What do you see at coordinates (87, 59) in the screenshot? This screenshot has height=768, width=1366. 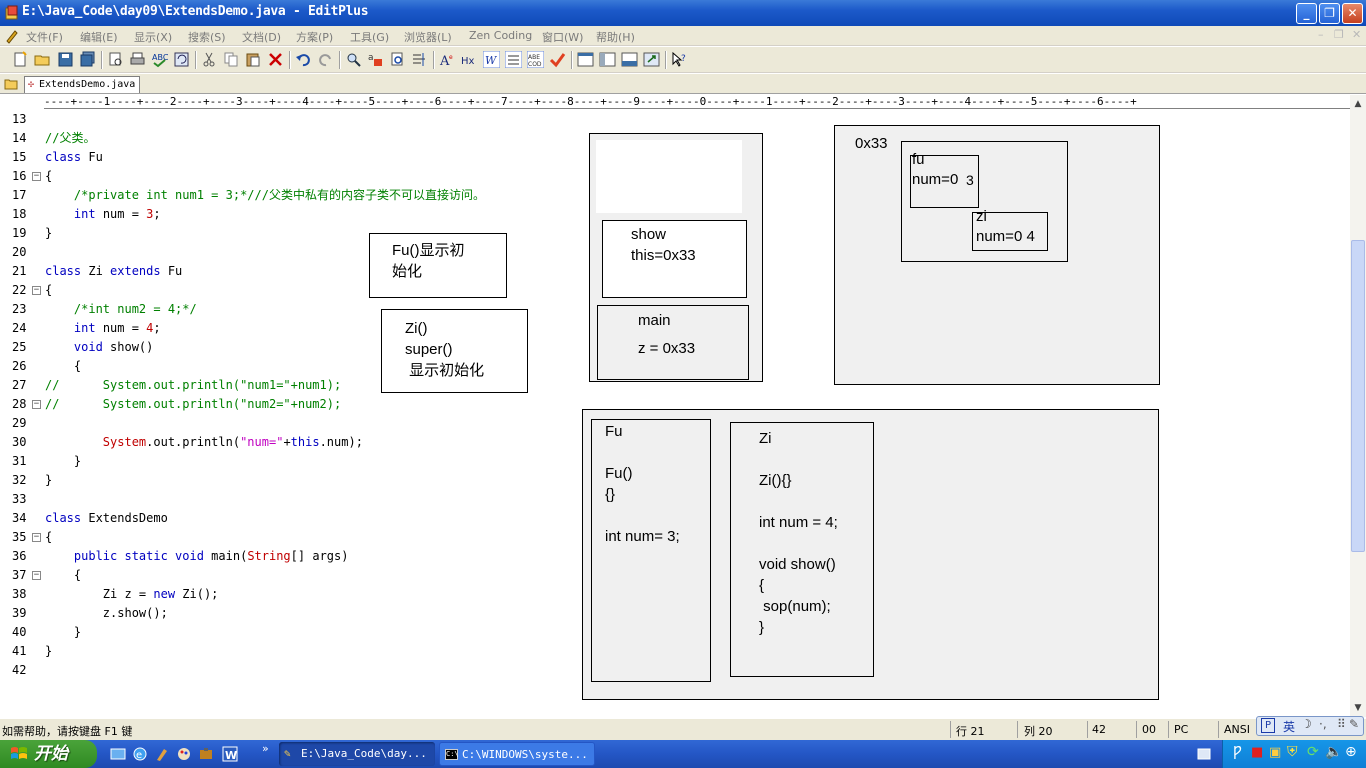 I see `save-all-icon` at bounding box center [87, 59].